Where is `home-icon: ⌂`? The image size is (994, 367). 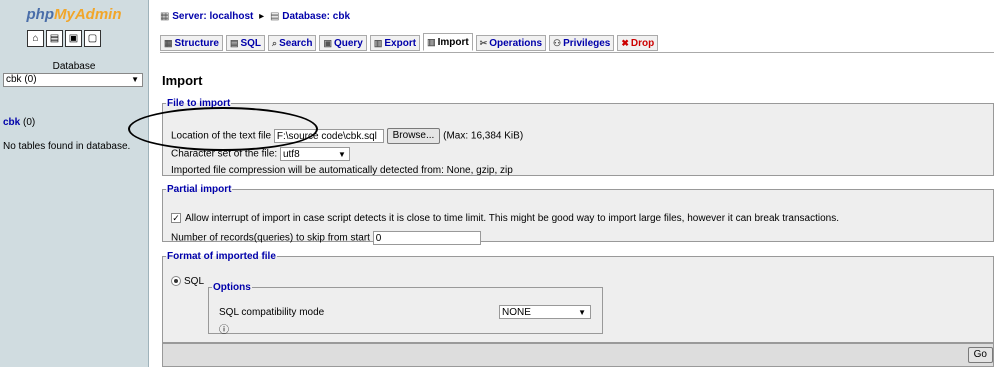
home-icon: ⌂ is located at coordinates (35, 38).